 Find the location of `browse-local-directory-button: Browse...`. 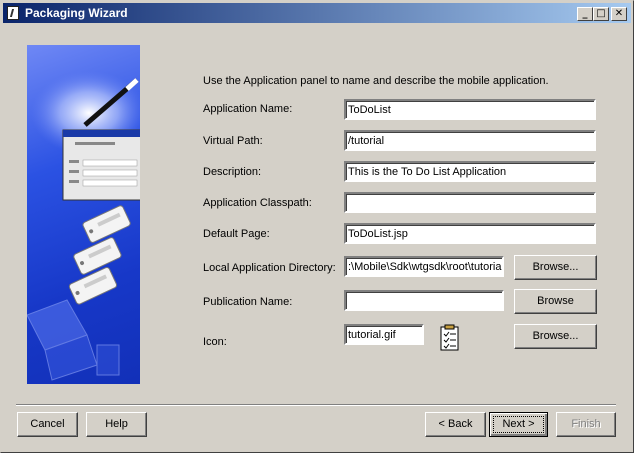

browse-local-directory-button: Browse... is located at coordinates (555, 267).